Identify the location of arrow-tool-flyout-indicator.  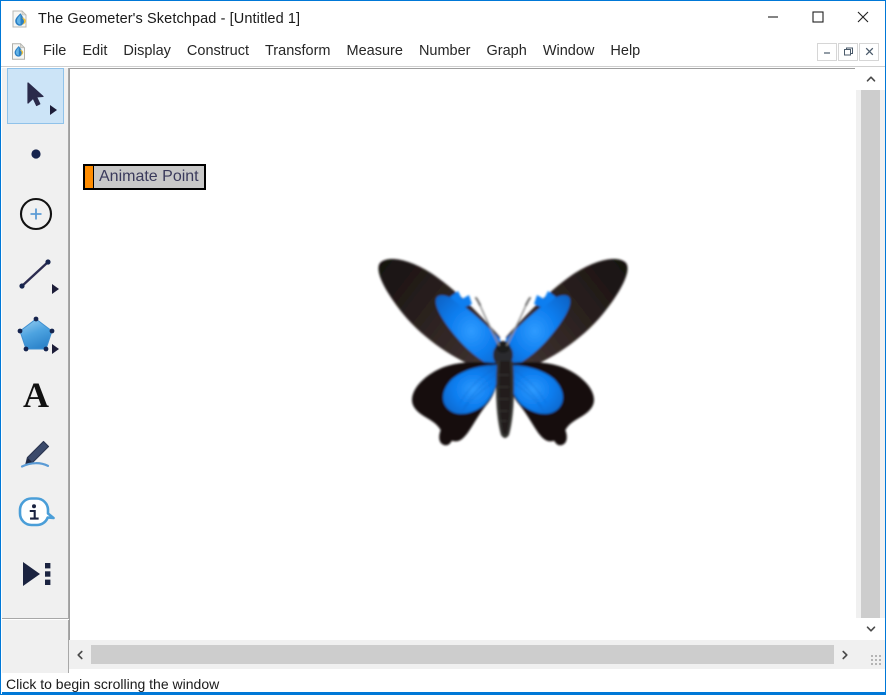
(53, 110).